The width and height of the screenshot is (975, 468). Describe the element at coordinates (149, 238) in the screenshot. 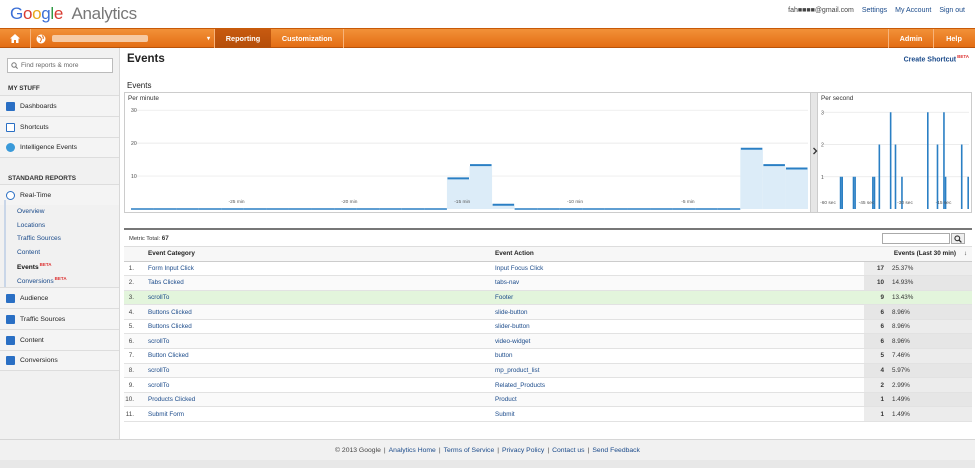

I see `metric-total: Metric Total: 67` at that location.